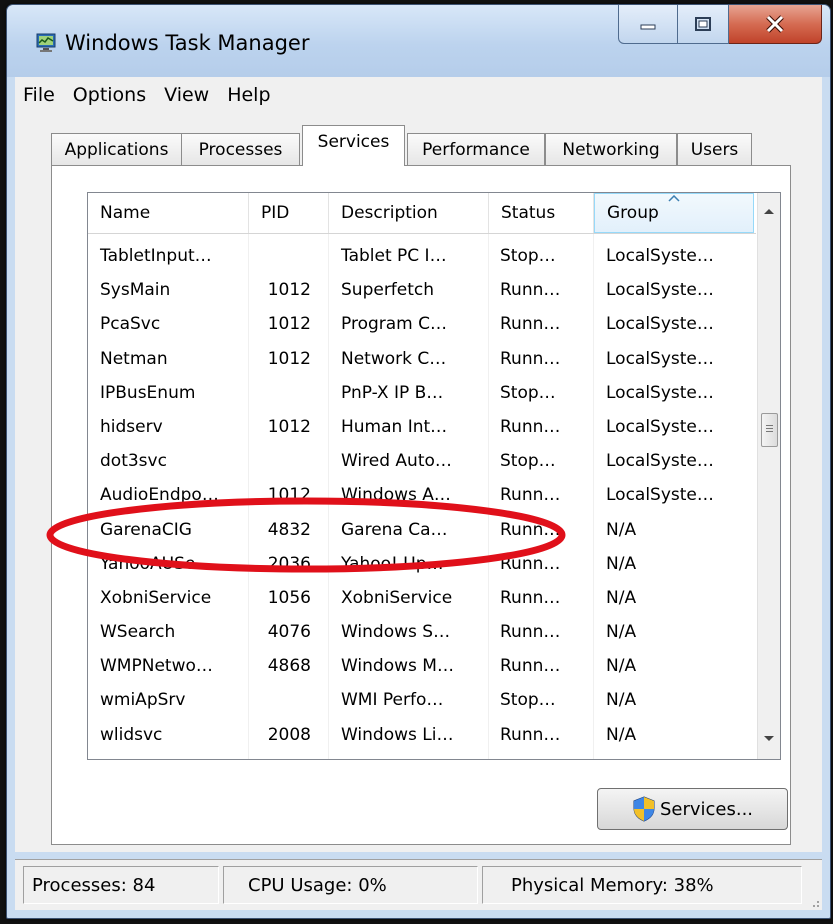  Describe the element at coordinates (642, 885) in the screenshot. I see `status-physical-memory: Physical Memory: 38%` at that location.